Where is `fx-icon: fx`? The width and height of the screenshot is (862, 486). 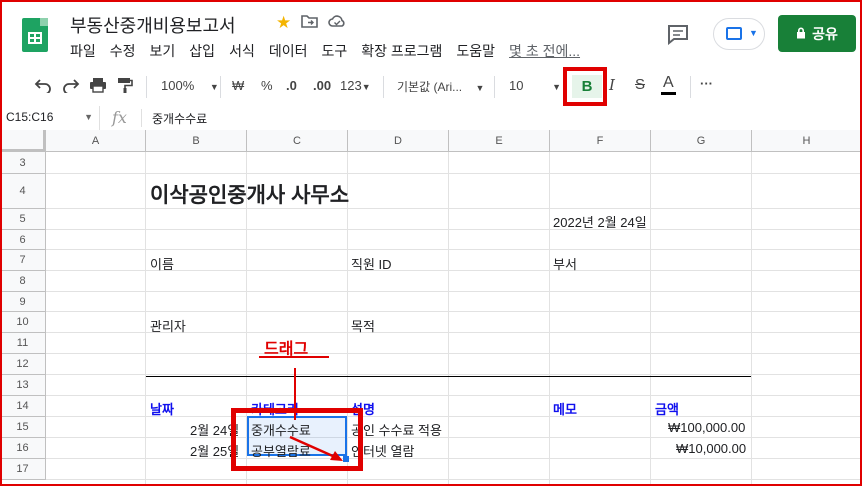 fx-icon: fx is located at coordinates (119, 117).